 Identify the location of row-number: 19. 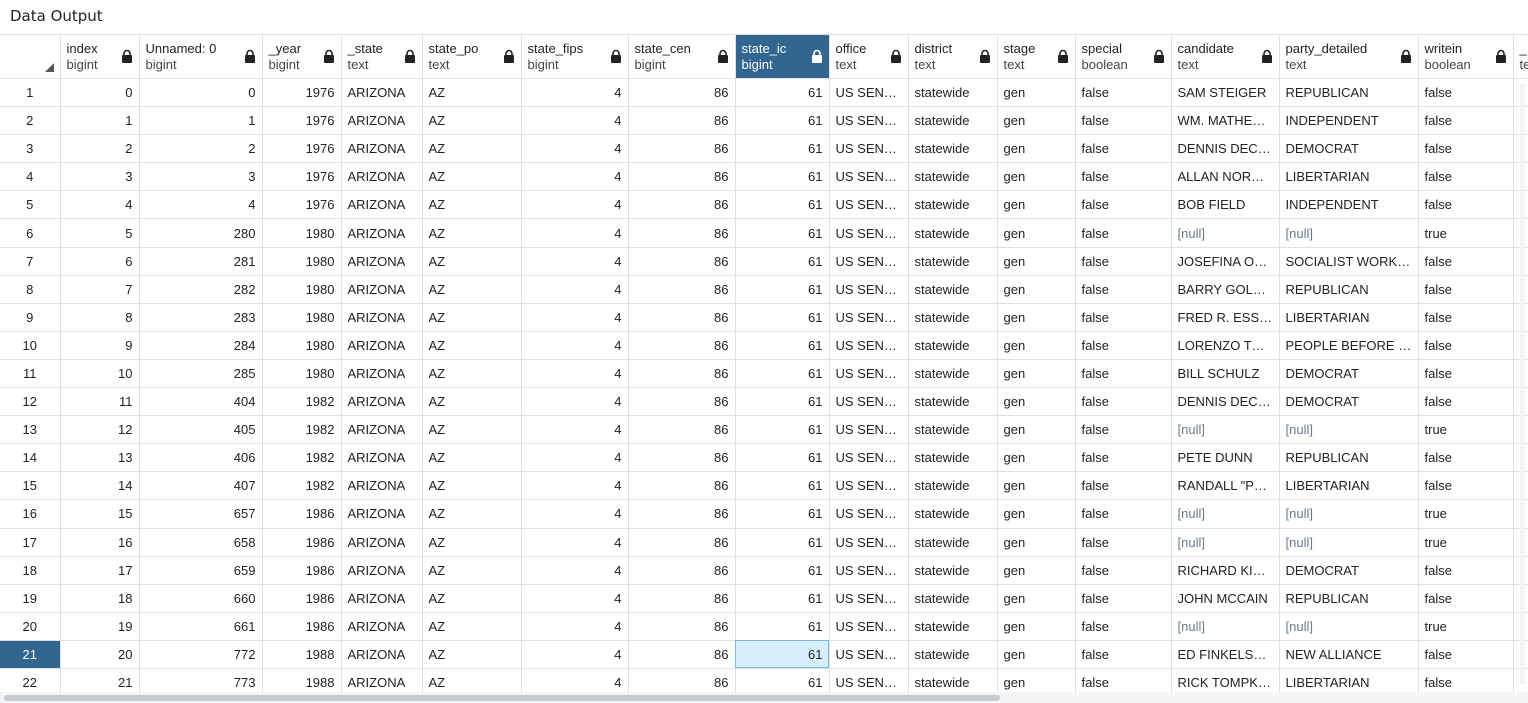
(30, 598).